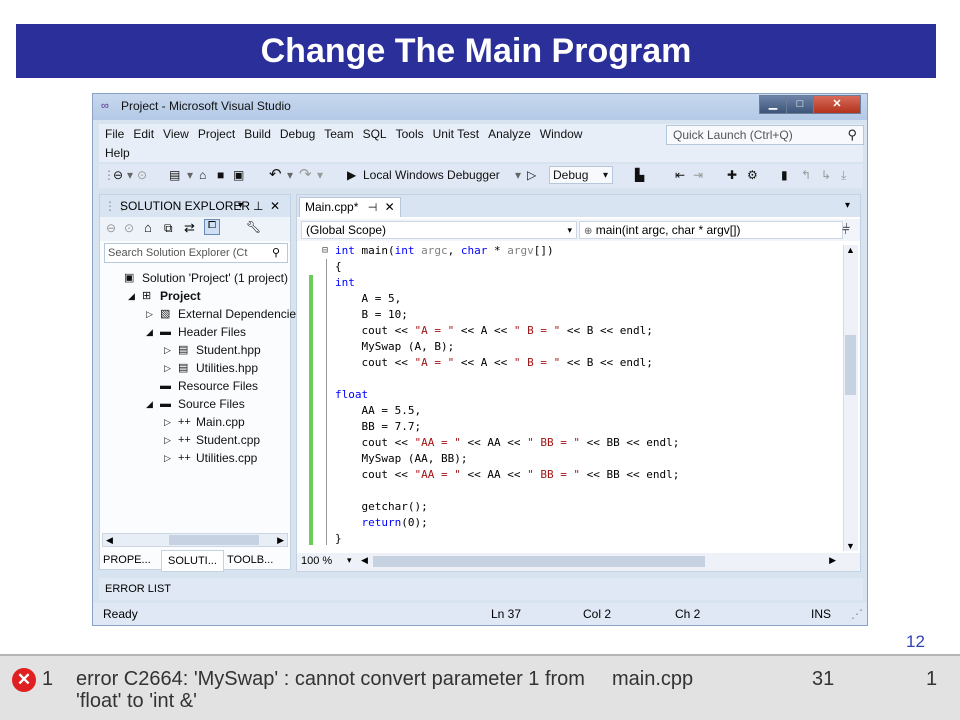 This screenshot has height=720, width=960. Describe the element at coordinates (561, 134) in the screenshot. I see `menu-item-window: Window` at that location.